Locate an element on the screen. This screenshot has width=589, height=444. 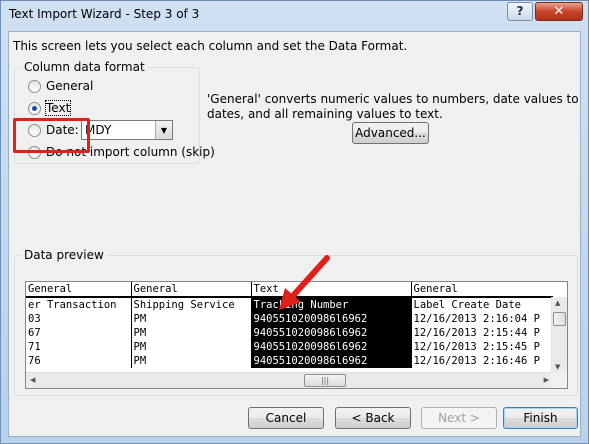
next-button: Next > is located at coordinates (459, 418).